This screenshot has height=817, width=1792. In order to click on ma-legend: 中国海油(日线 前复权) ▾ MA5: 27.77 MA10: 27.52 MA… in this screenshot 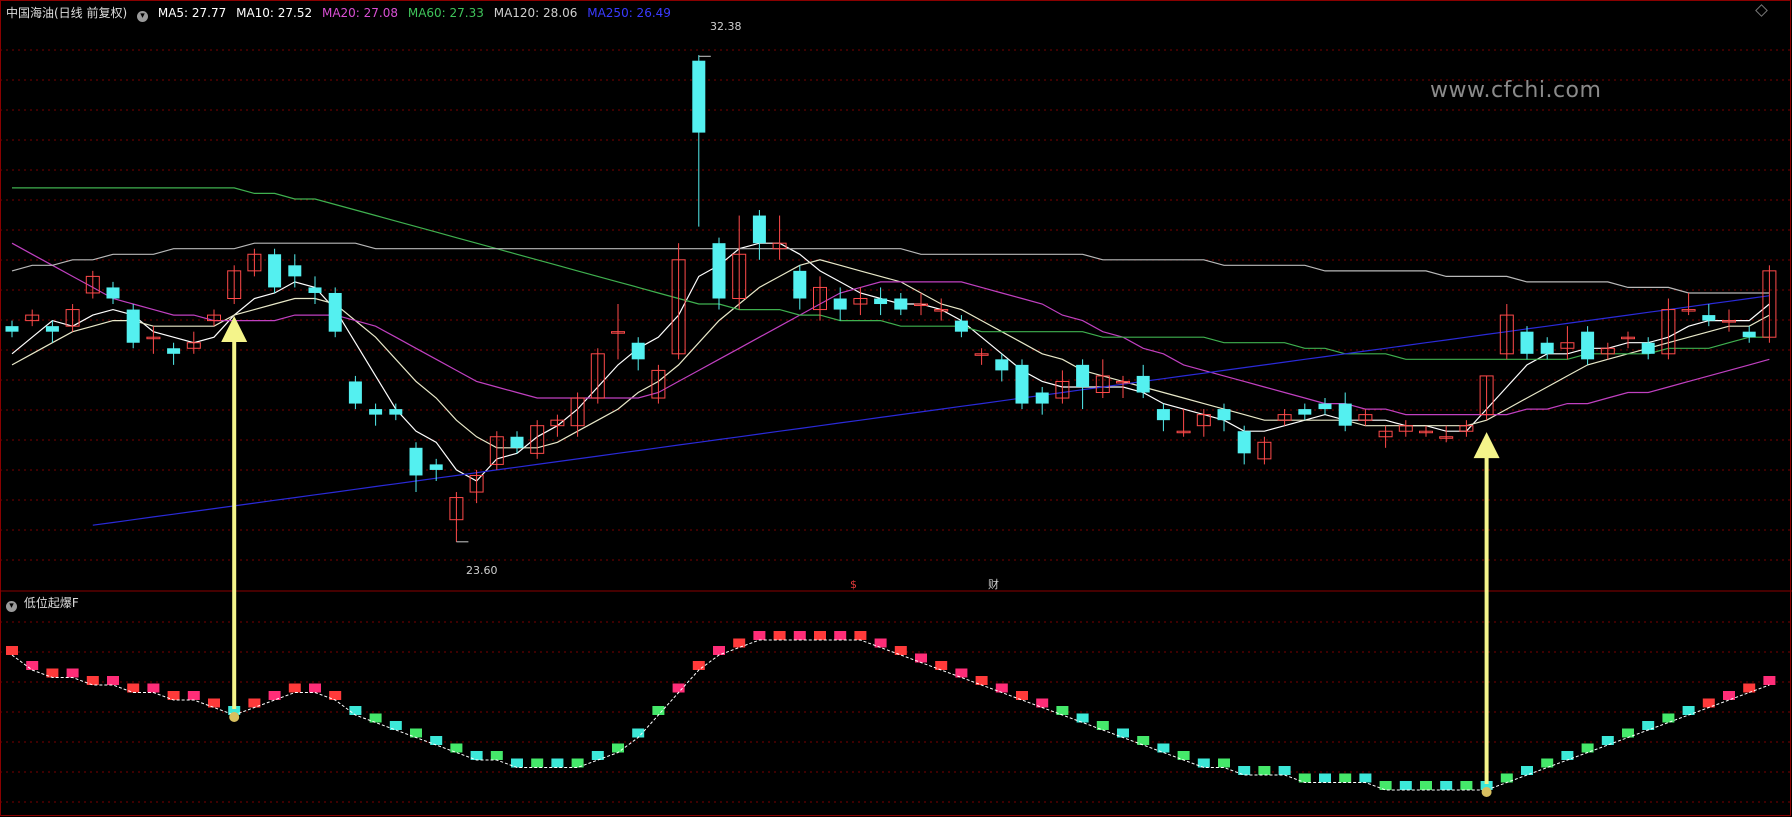, I will do `click(341, 13)`.